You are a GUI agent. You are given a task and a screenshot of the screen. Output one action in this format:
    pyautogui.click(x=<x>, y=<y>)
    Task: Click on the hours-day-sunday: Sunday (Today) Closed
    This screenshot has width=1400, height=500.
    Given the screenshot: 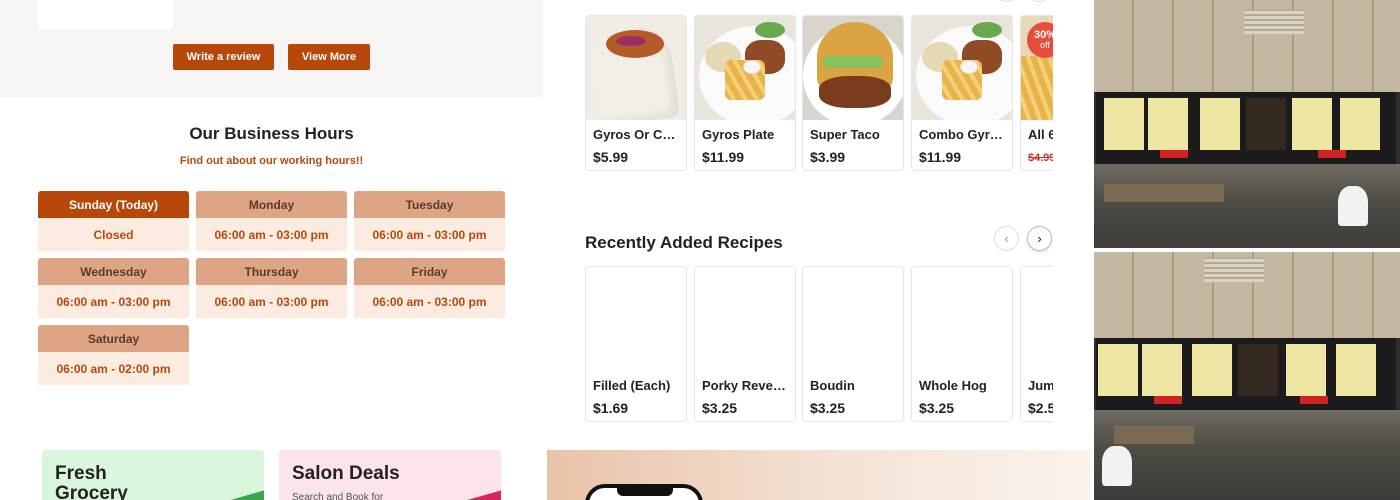 What is the action you would take?
    pyautogui.click(x=113, y=221)
    